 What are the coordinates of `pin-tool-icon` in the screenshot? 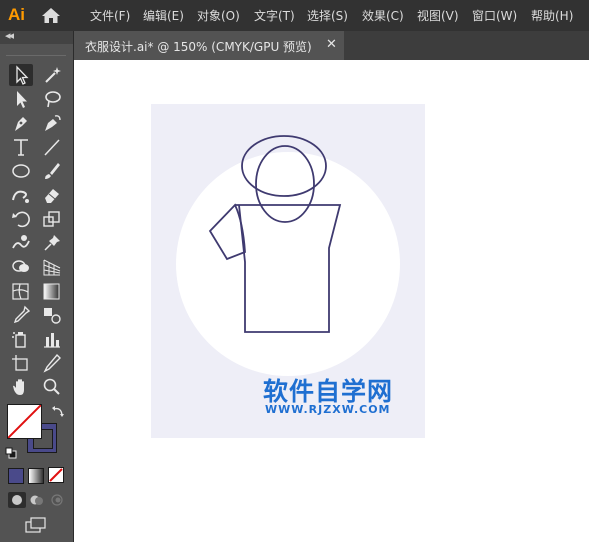 It's located at (52, 243).